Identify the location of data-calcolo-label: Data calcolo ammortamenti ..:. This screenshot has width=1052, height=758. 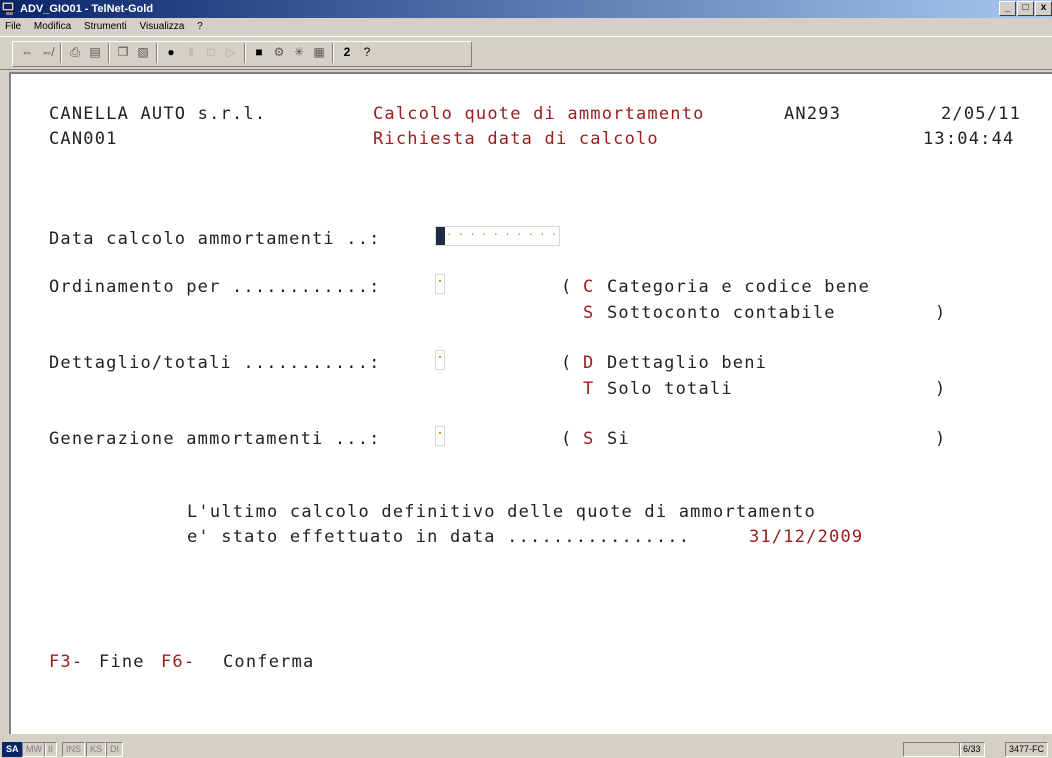
(215, 239).